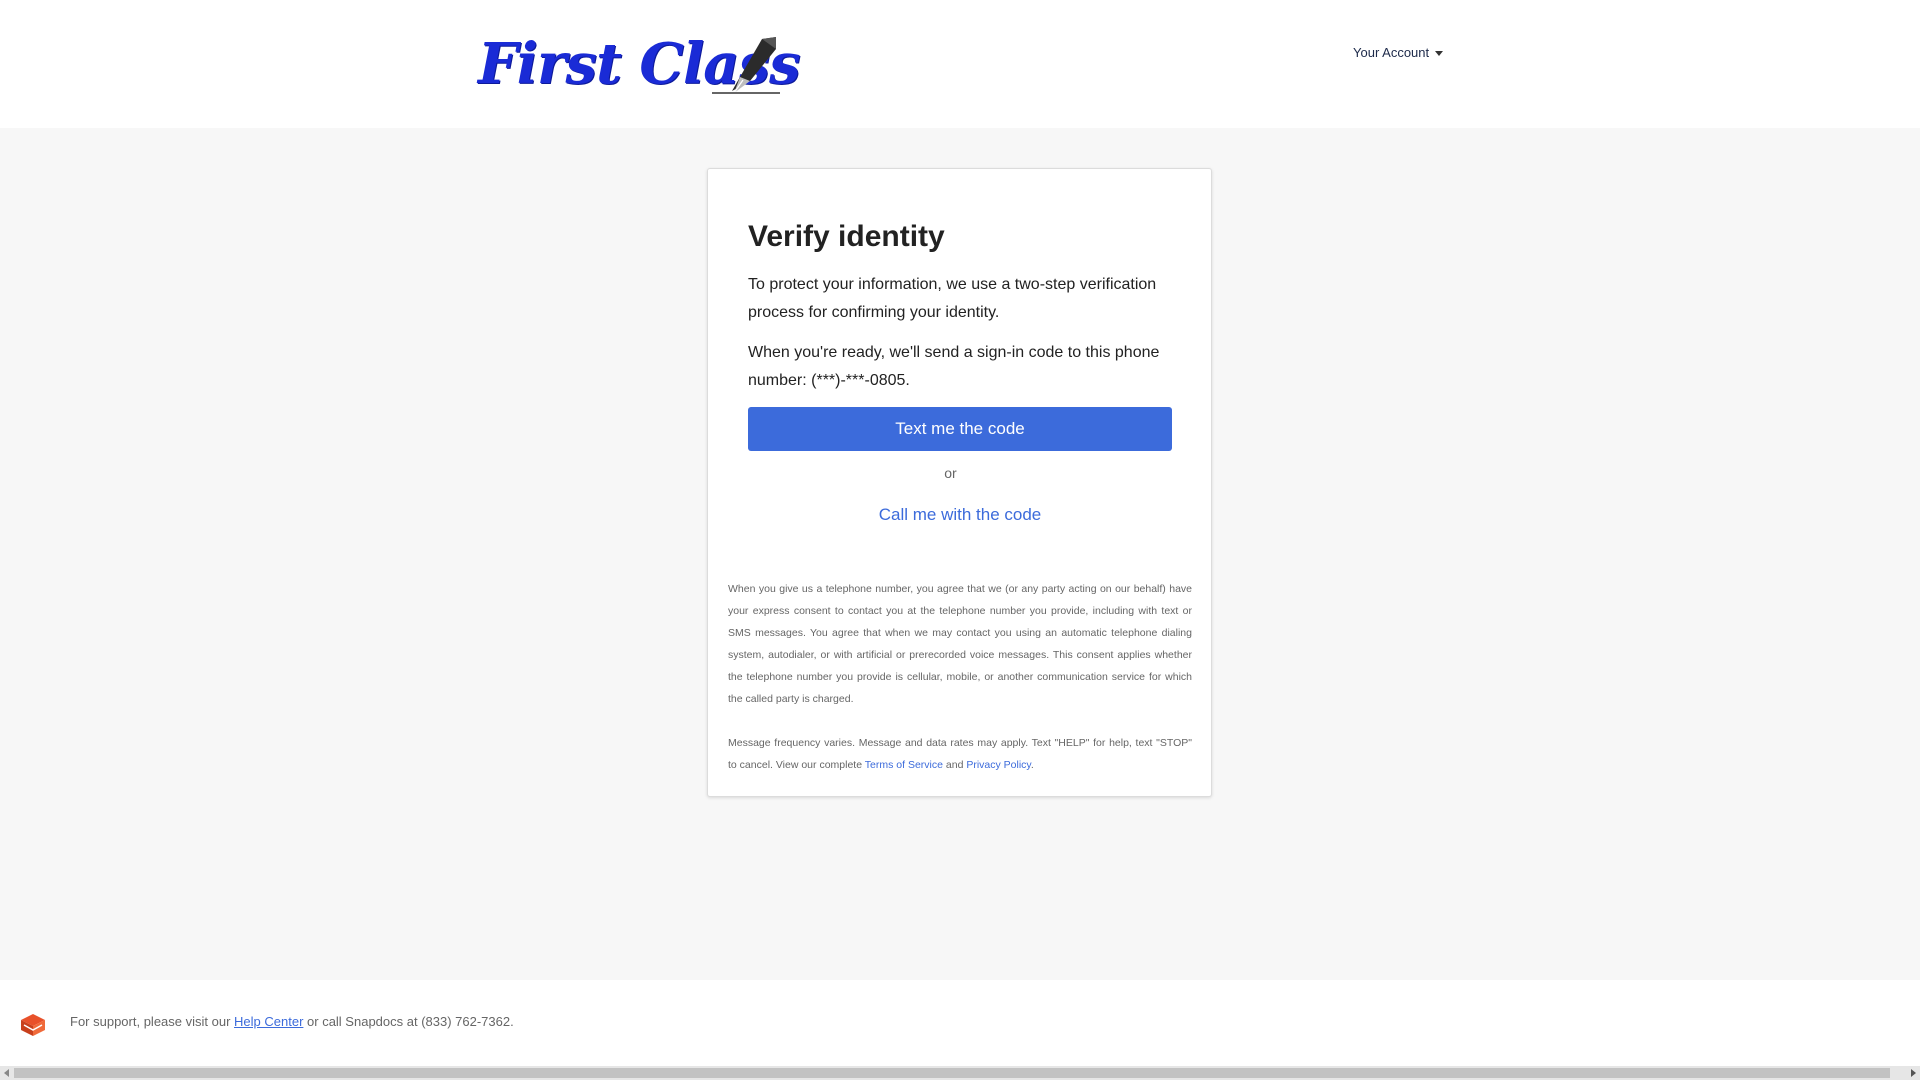 The height and width of the screenshot is (1080, 1920). I want to click on your-account-label: Your Account, so click(1391, 52).